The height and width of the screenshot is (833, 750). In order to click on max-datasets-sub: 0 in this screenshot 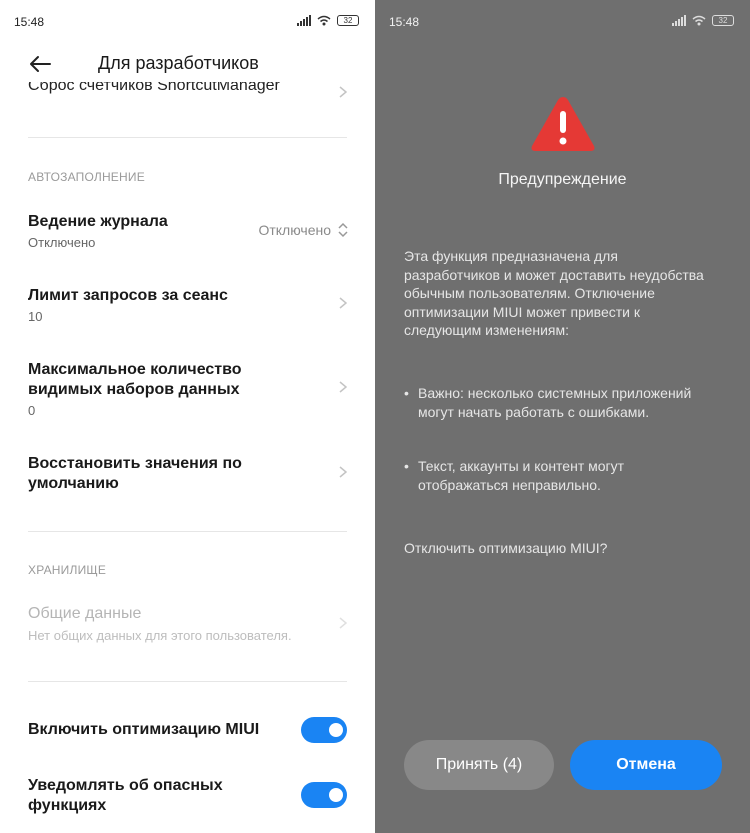, I will do `click(32, 410)`.